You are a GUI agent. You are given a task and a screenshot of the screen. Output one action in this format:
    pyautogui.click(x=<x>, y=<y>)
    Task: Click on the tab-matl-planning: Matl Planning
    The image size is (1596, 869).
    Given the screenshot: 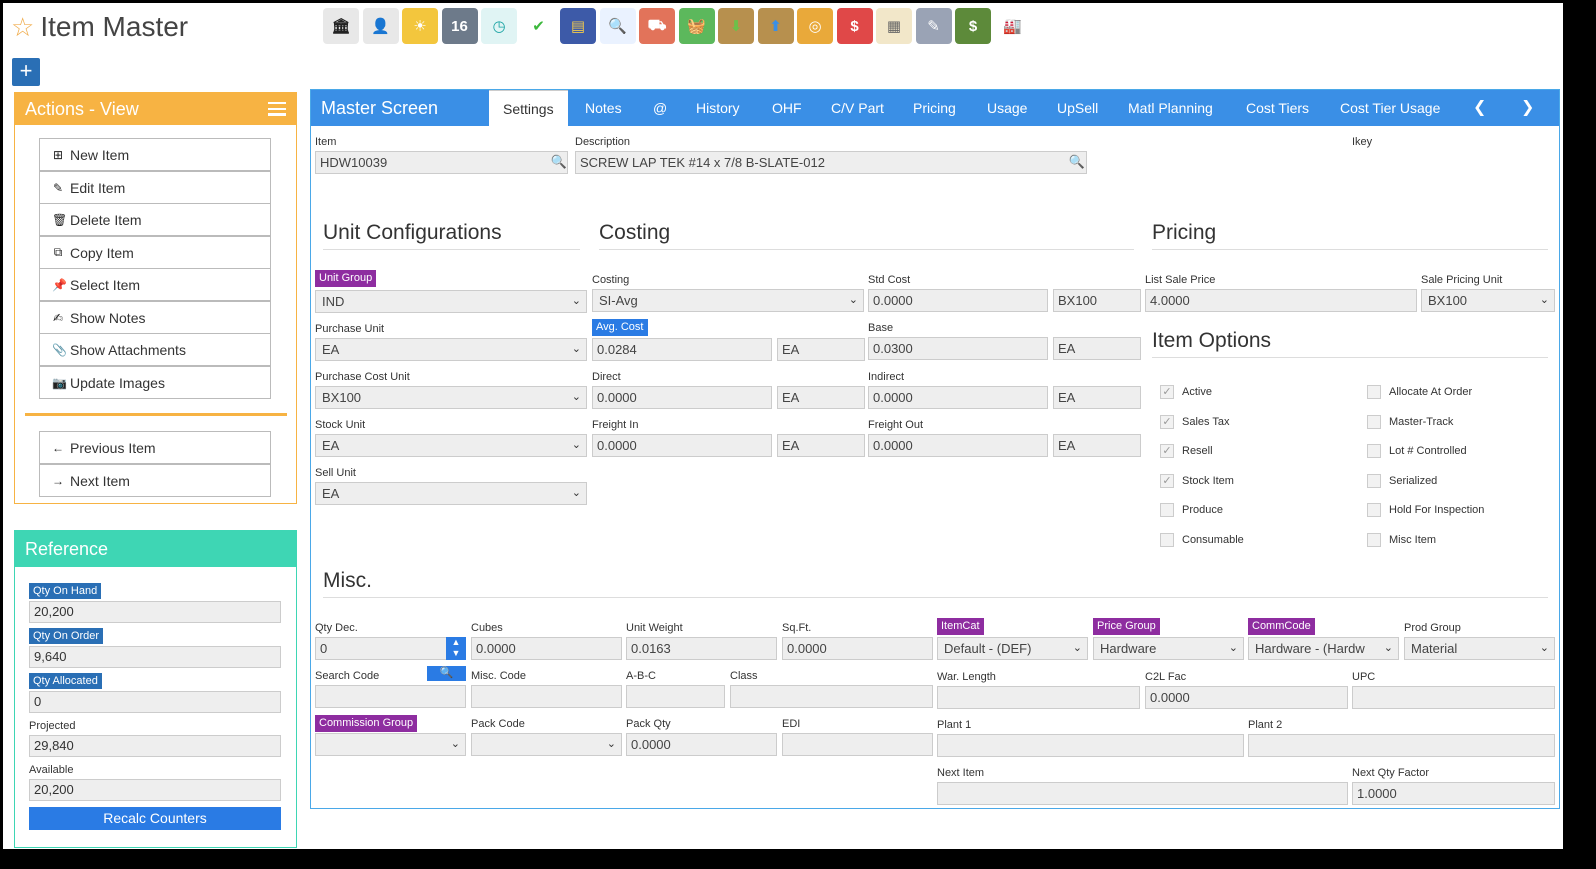 What is the action you would take?
    pyautogui.click(x=1170, y=108)
    